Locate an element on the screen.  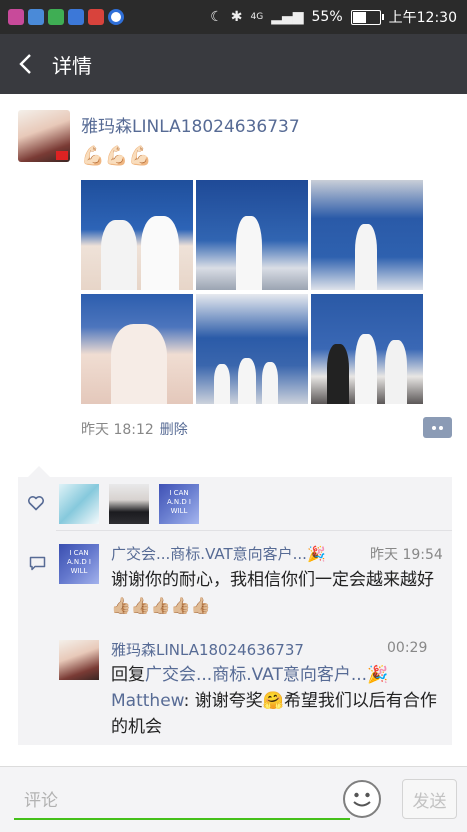
battery-icon is located at coordinates (367, 17).